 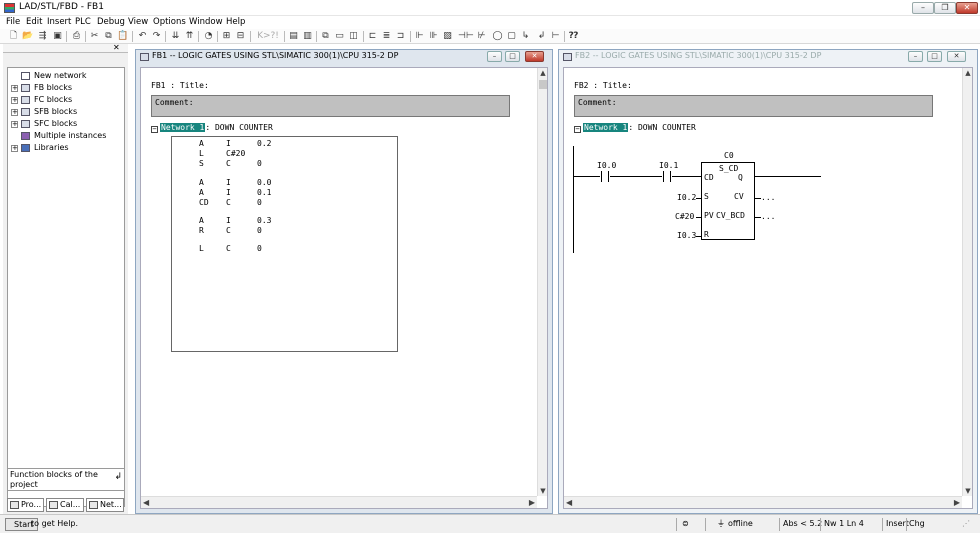 What do you see at coordinates (57, 36) in the screenshot?
I see `save-icon: ▣` at bounding box center [57, 36].